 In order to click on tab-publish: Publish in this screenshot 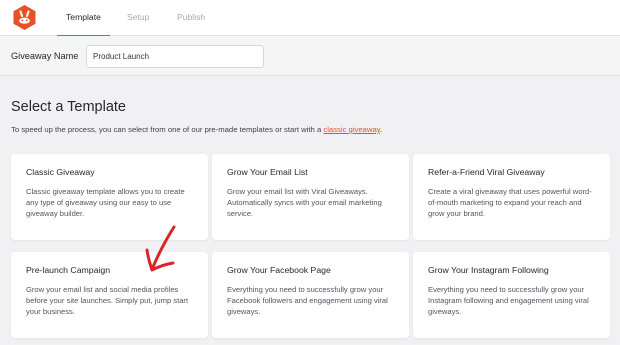, I will do `click(191, 18)`.